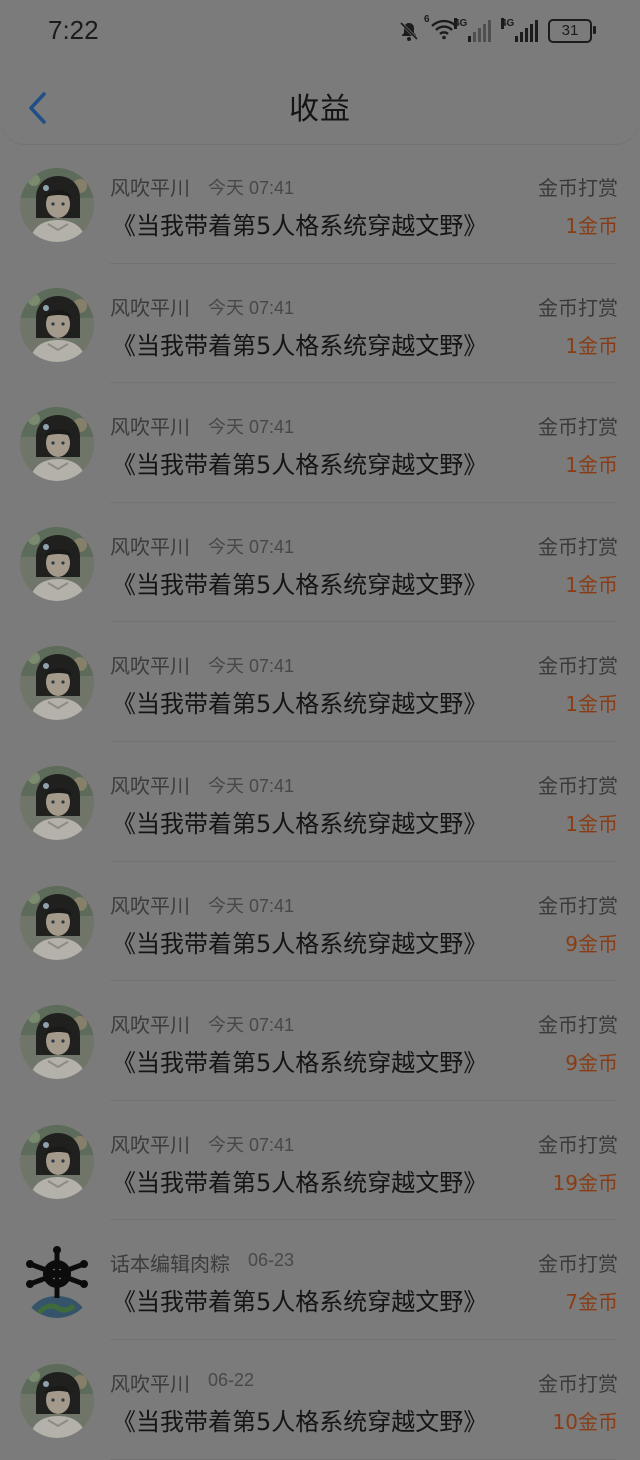  What do you see at coordinates (320, 1280) in the screenshot?
I see `list-item: 话本编辑肉粽 06-23 《当我带着第5人格系统穿越文野》 金币打赏 7金币` at bounding box center [320, 1280].